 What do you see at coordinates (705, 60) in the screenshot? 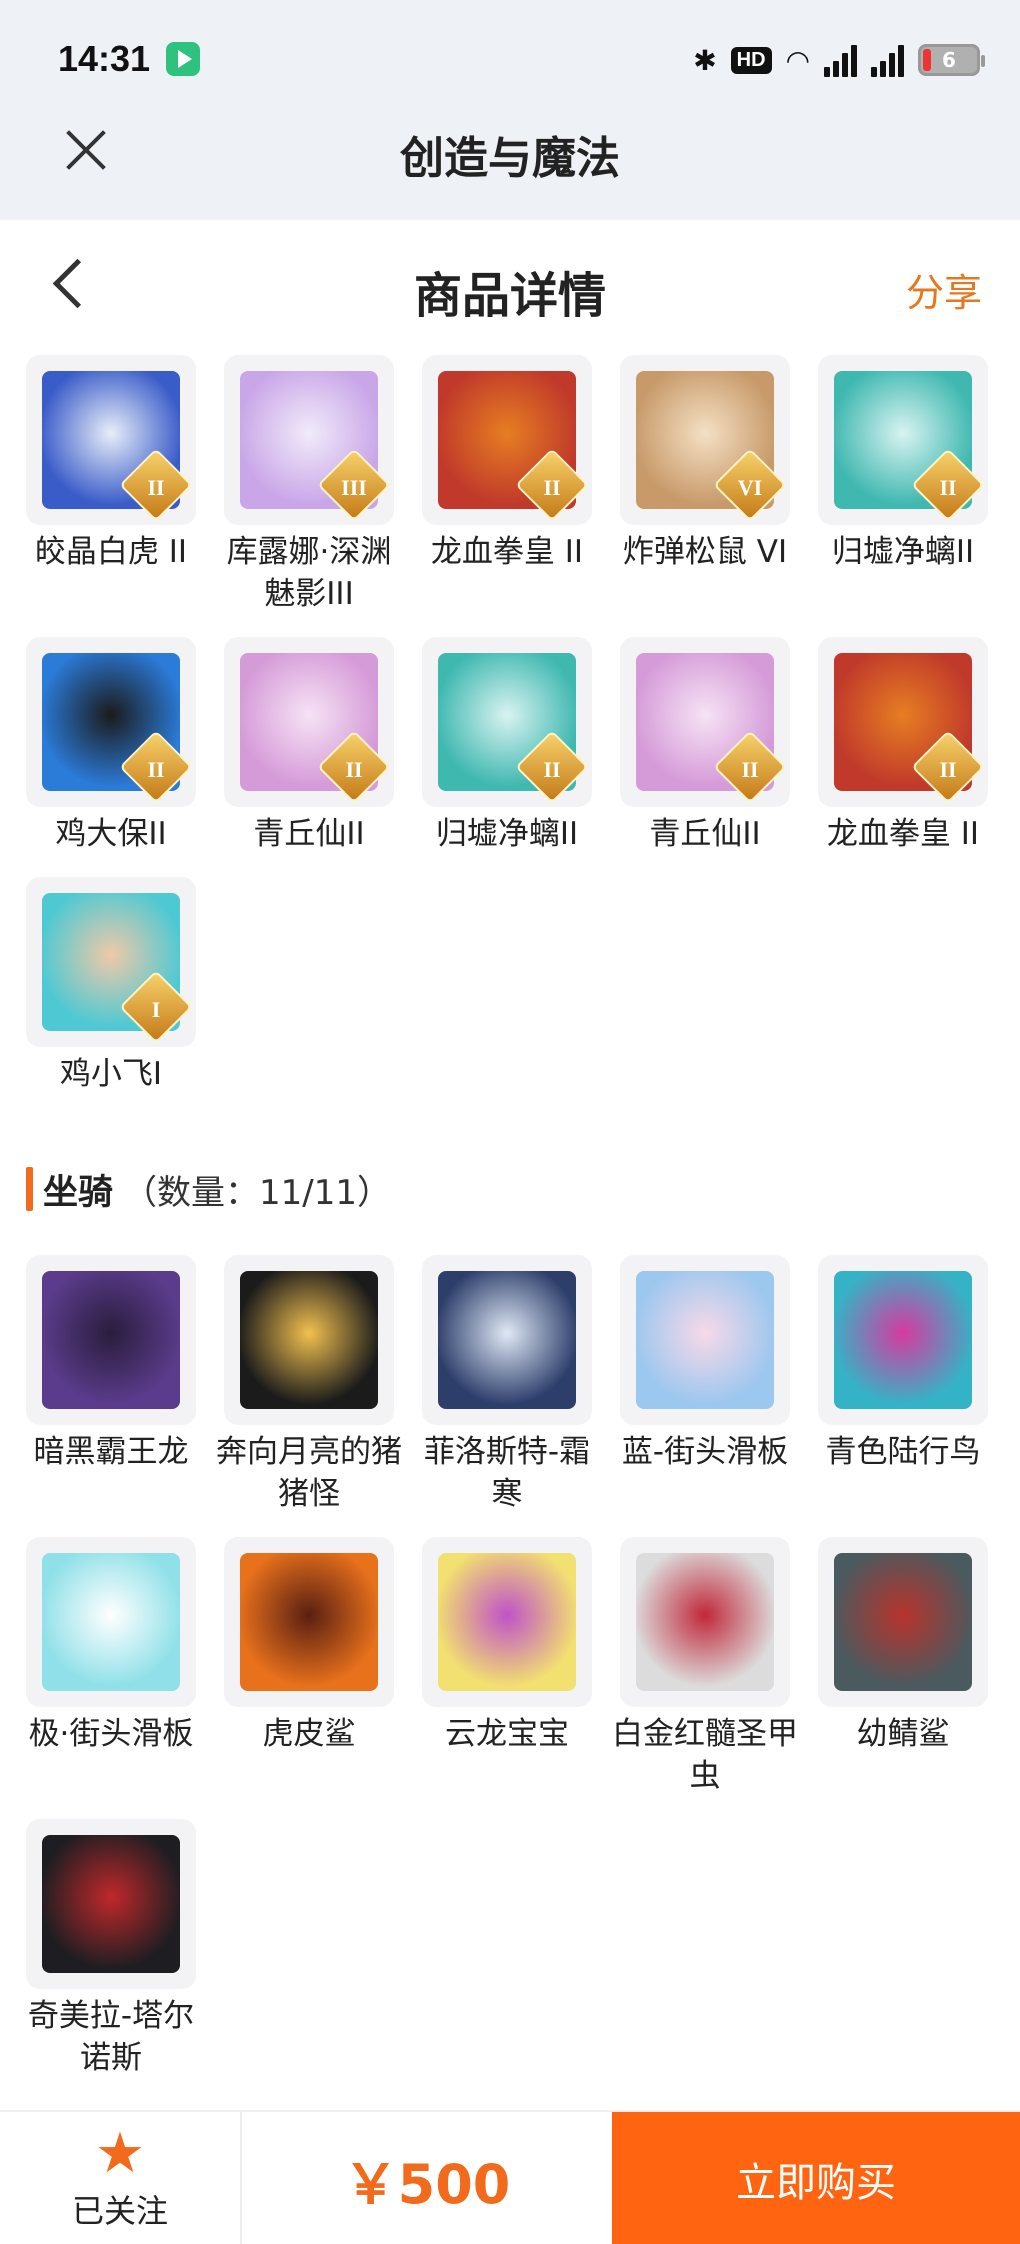
I see `bluetooth-icon: ✱` at bounding box center [705, 60].